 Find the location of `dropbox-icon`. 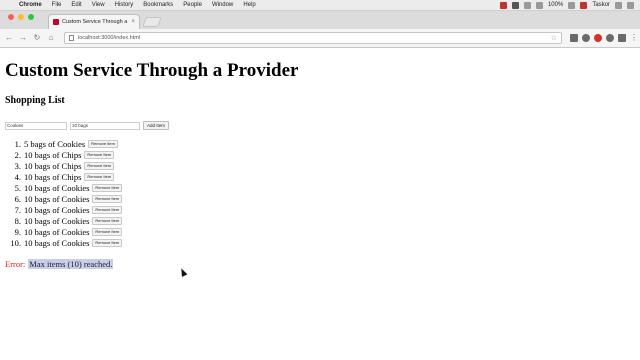

dropbox-icon is located at coordinates (515, 5).